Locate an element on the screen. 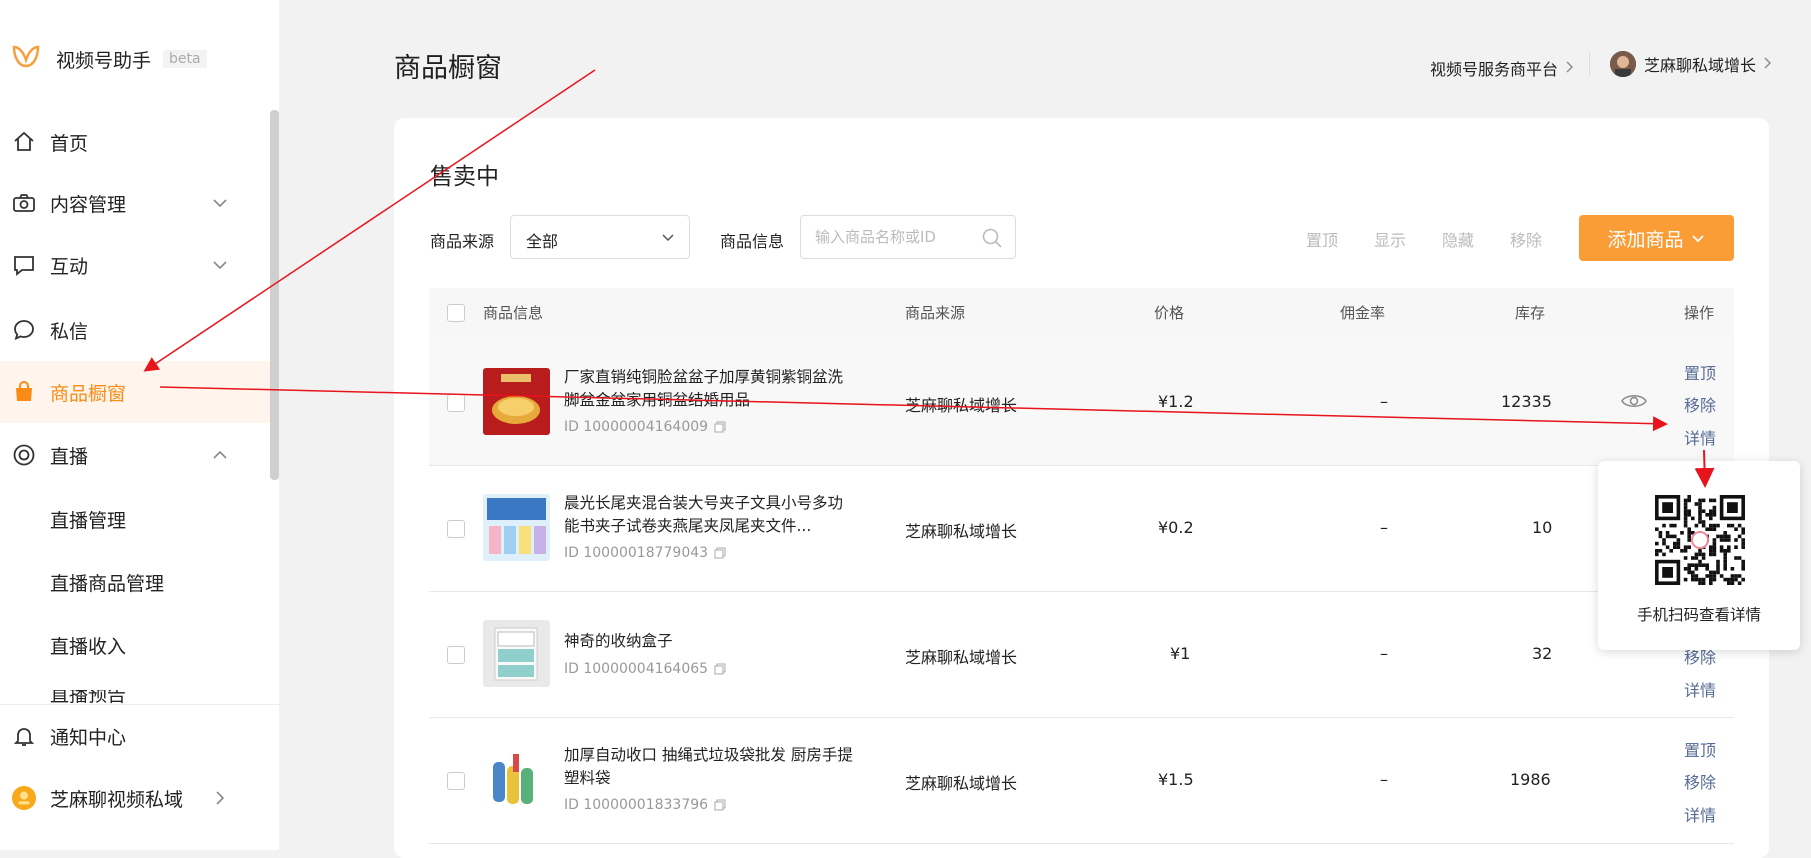 The height and width of the screenshot is (858, 1811). product-name: 加厚自动收口 抽绳式垃圾袋批发 厨房手提塑料袋 is located at coordinates (709, 767).